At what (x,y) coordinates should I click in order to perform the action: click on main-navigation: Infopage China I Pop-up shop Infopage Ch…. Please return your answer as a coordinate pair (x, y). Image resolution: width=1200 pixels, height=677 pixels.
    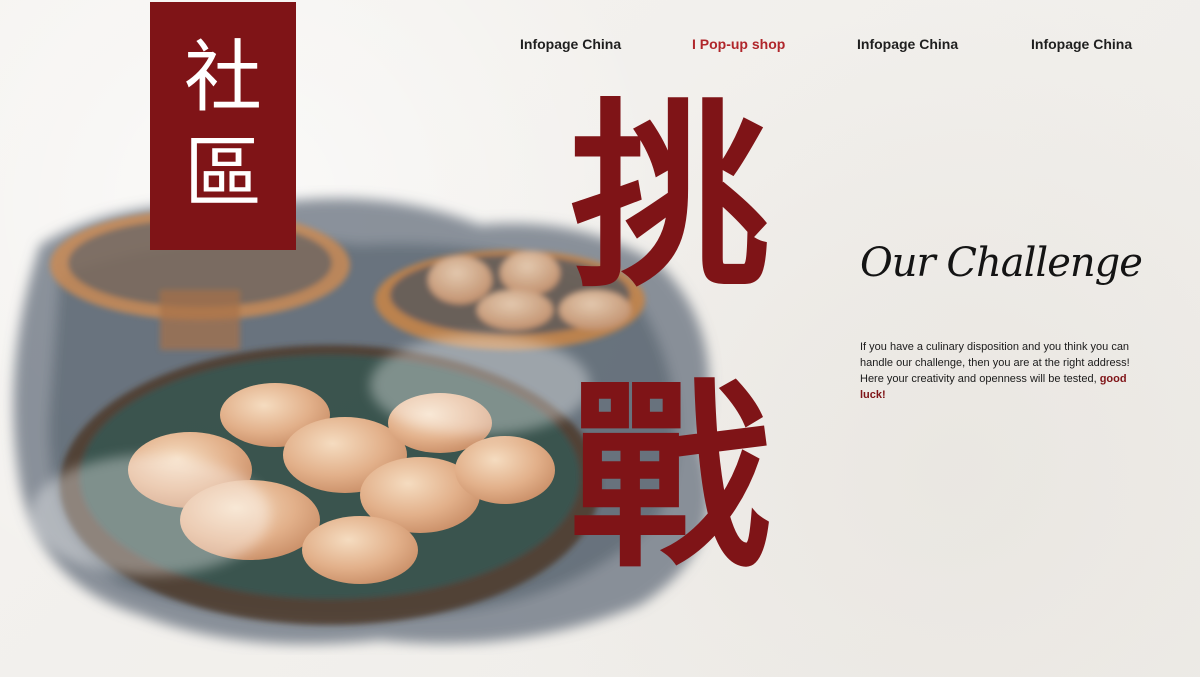
    Looking at the image, I should click on (825, 47).